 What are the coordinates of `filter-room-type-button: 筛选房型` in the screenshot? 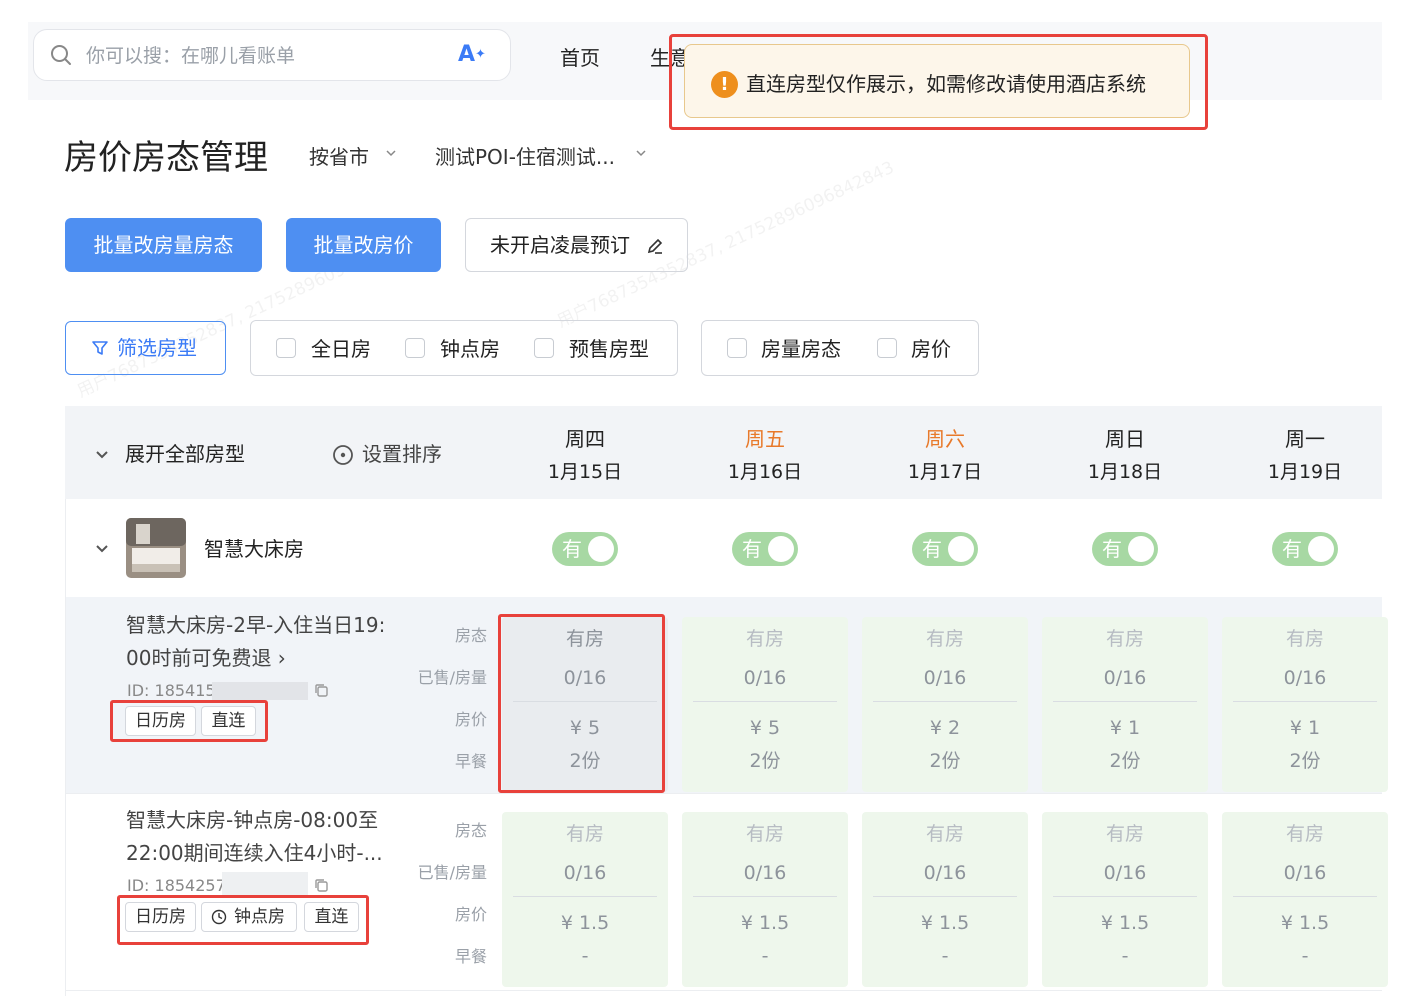 It's located at (145, 348).